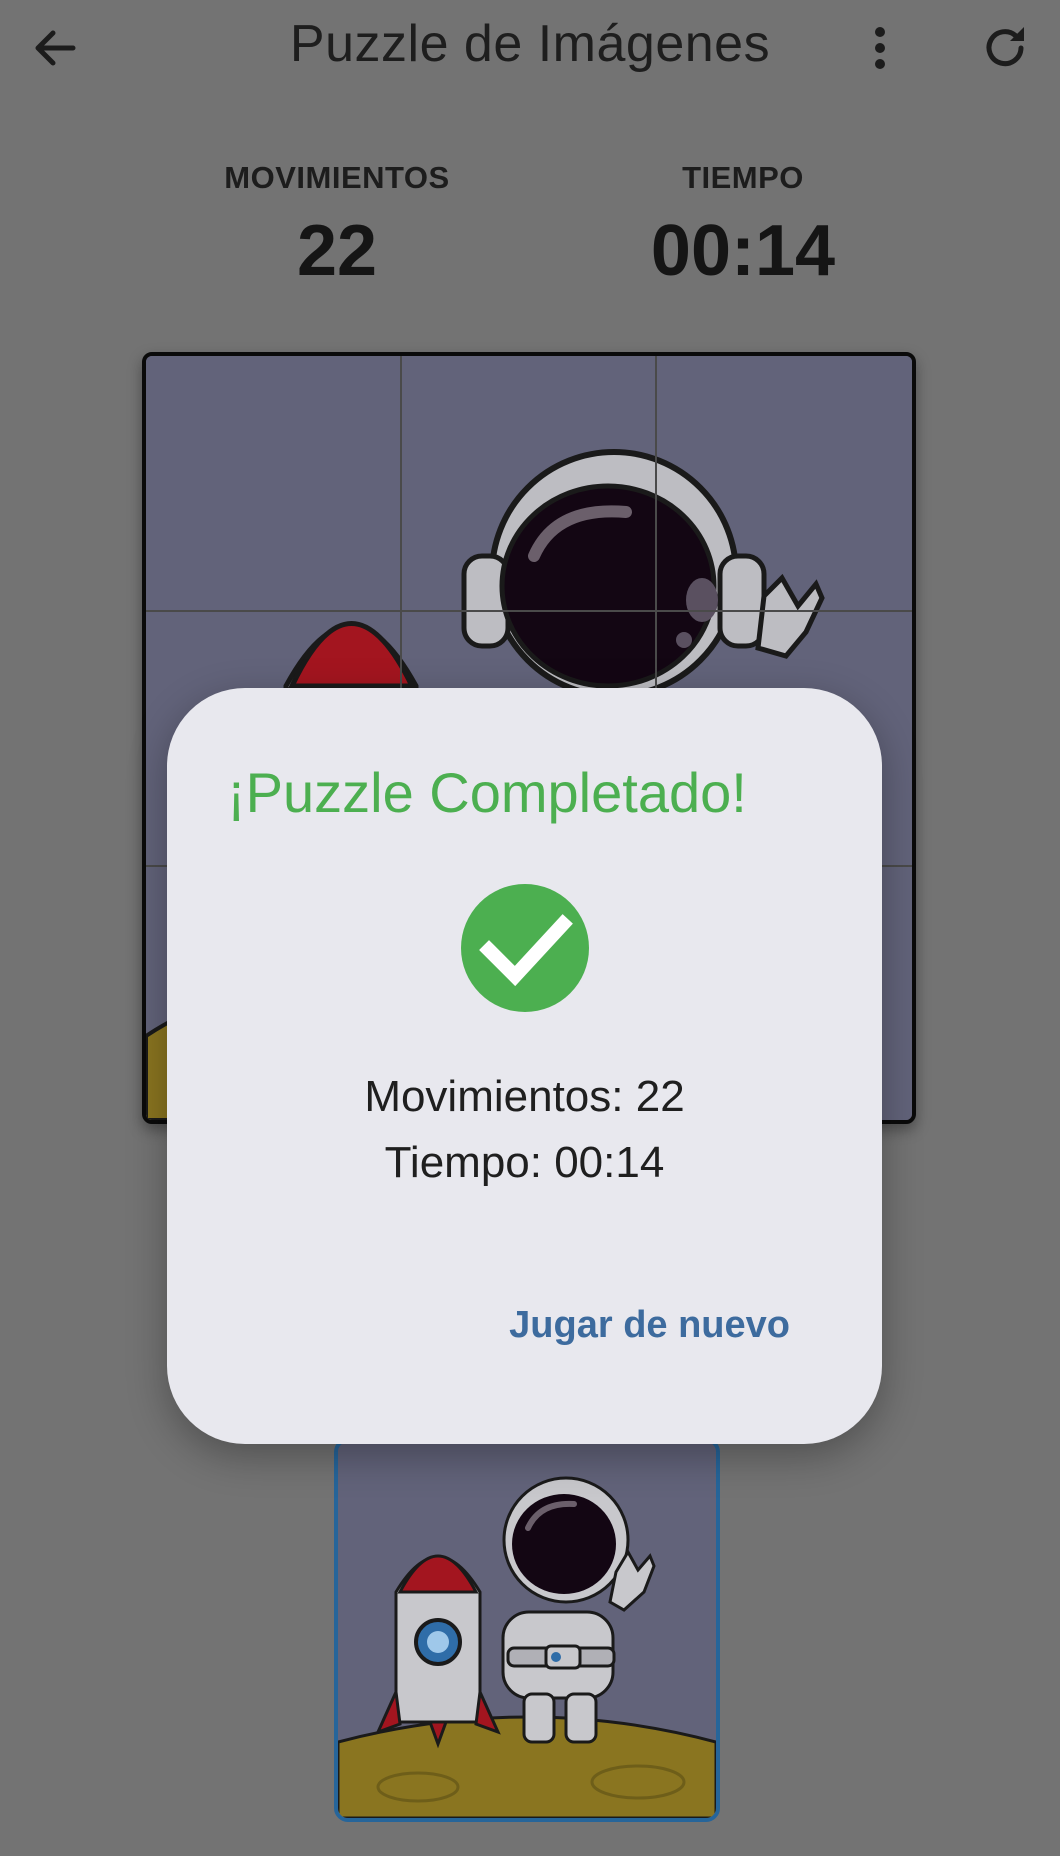 This screenshot has height=1856, width=1060. Describe the element at coordinates (525, 950) in the screenshot. I see `check-circle-icon` at that location.